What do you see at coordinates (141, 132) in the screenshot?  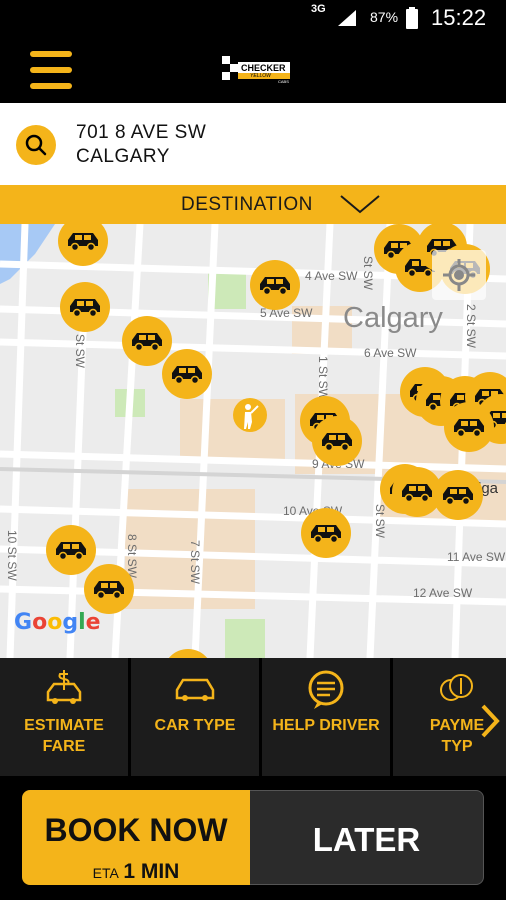 I see `address-line-1: 701 8 AVE SW` at bounding box center [141, 132].